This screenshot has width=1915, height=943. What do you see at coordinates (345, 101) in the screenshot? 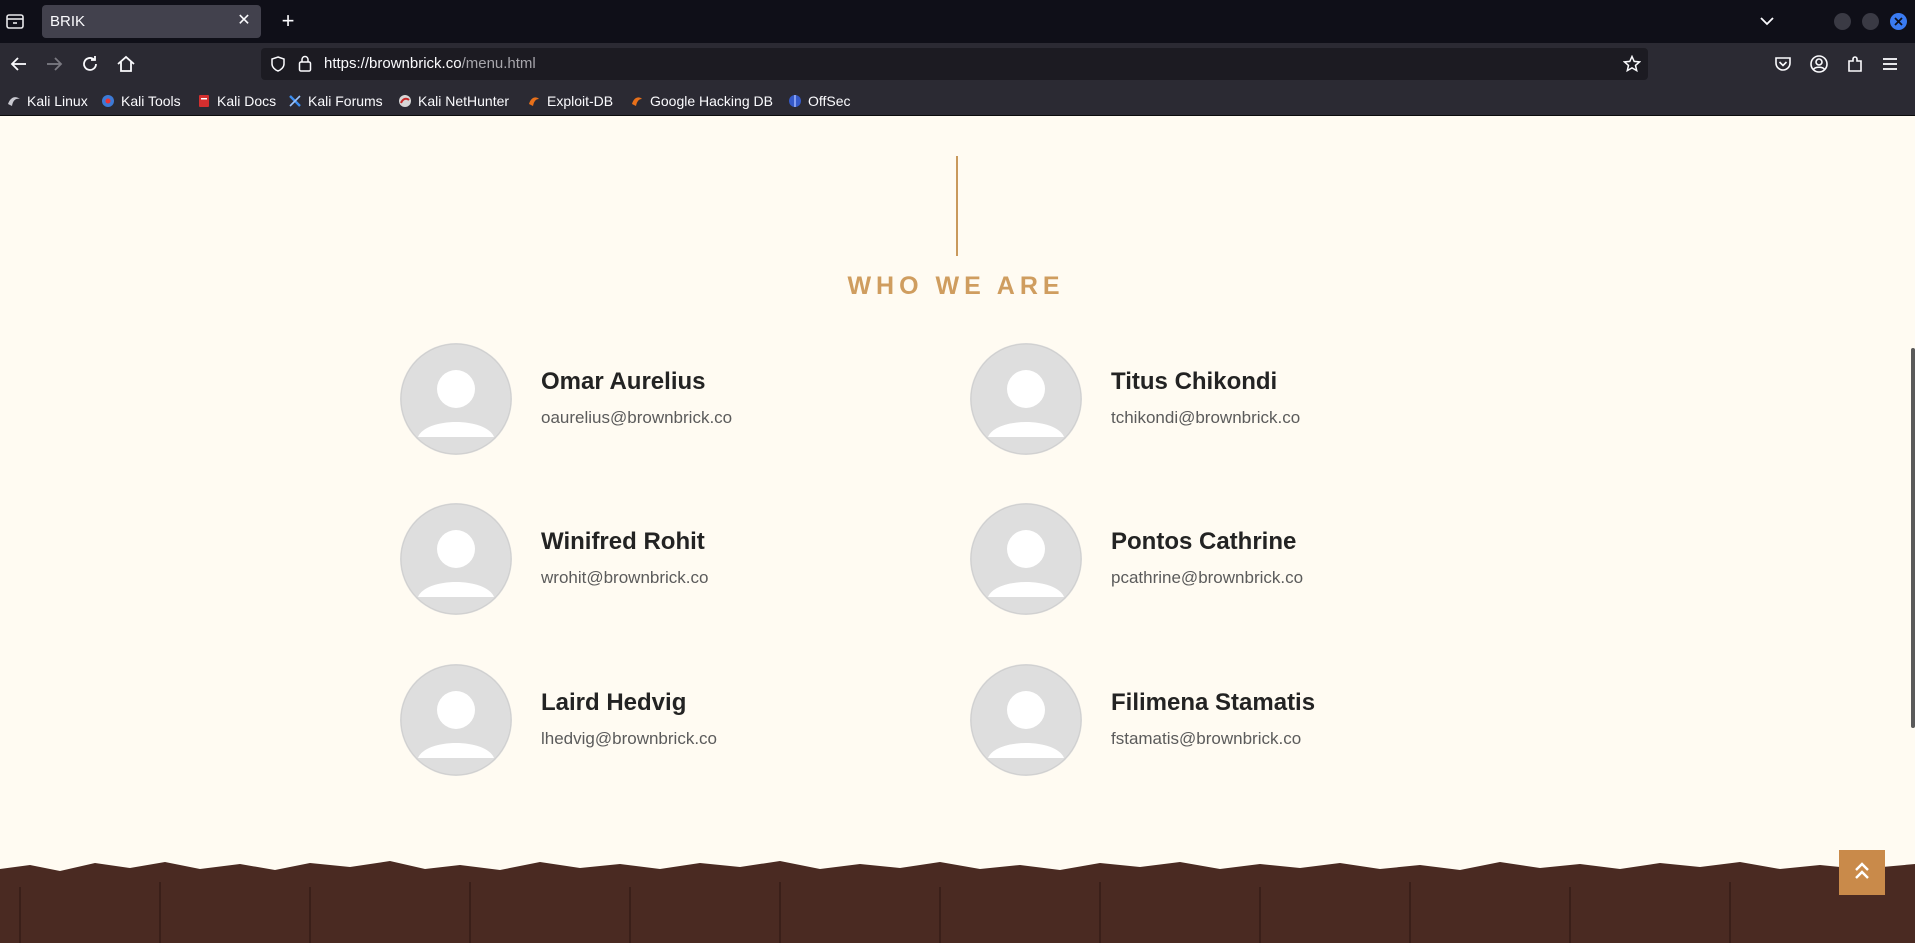
I see `bookmark-label: Kali Forums` at bounding box center [345, 101].